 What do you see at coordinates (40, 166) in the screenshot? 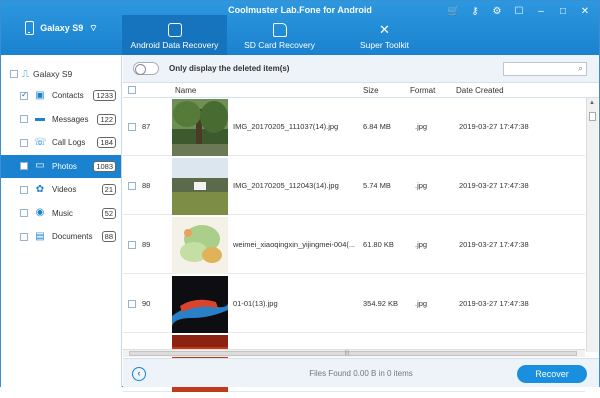
I see `photos-icon: ▭` at bounding box center [40, 166].